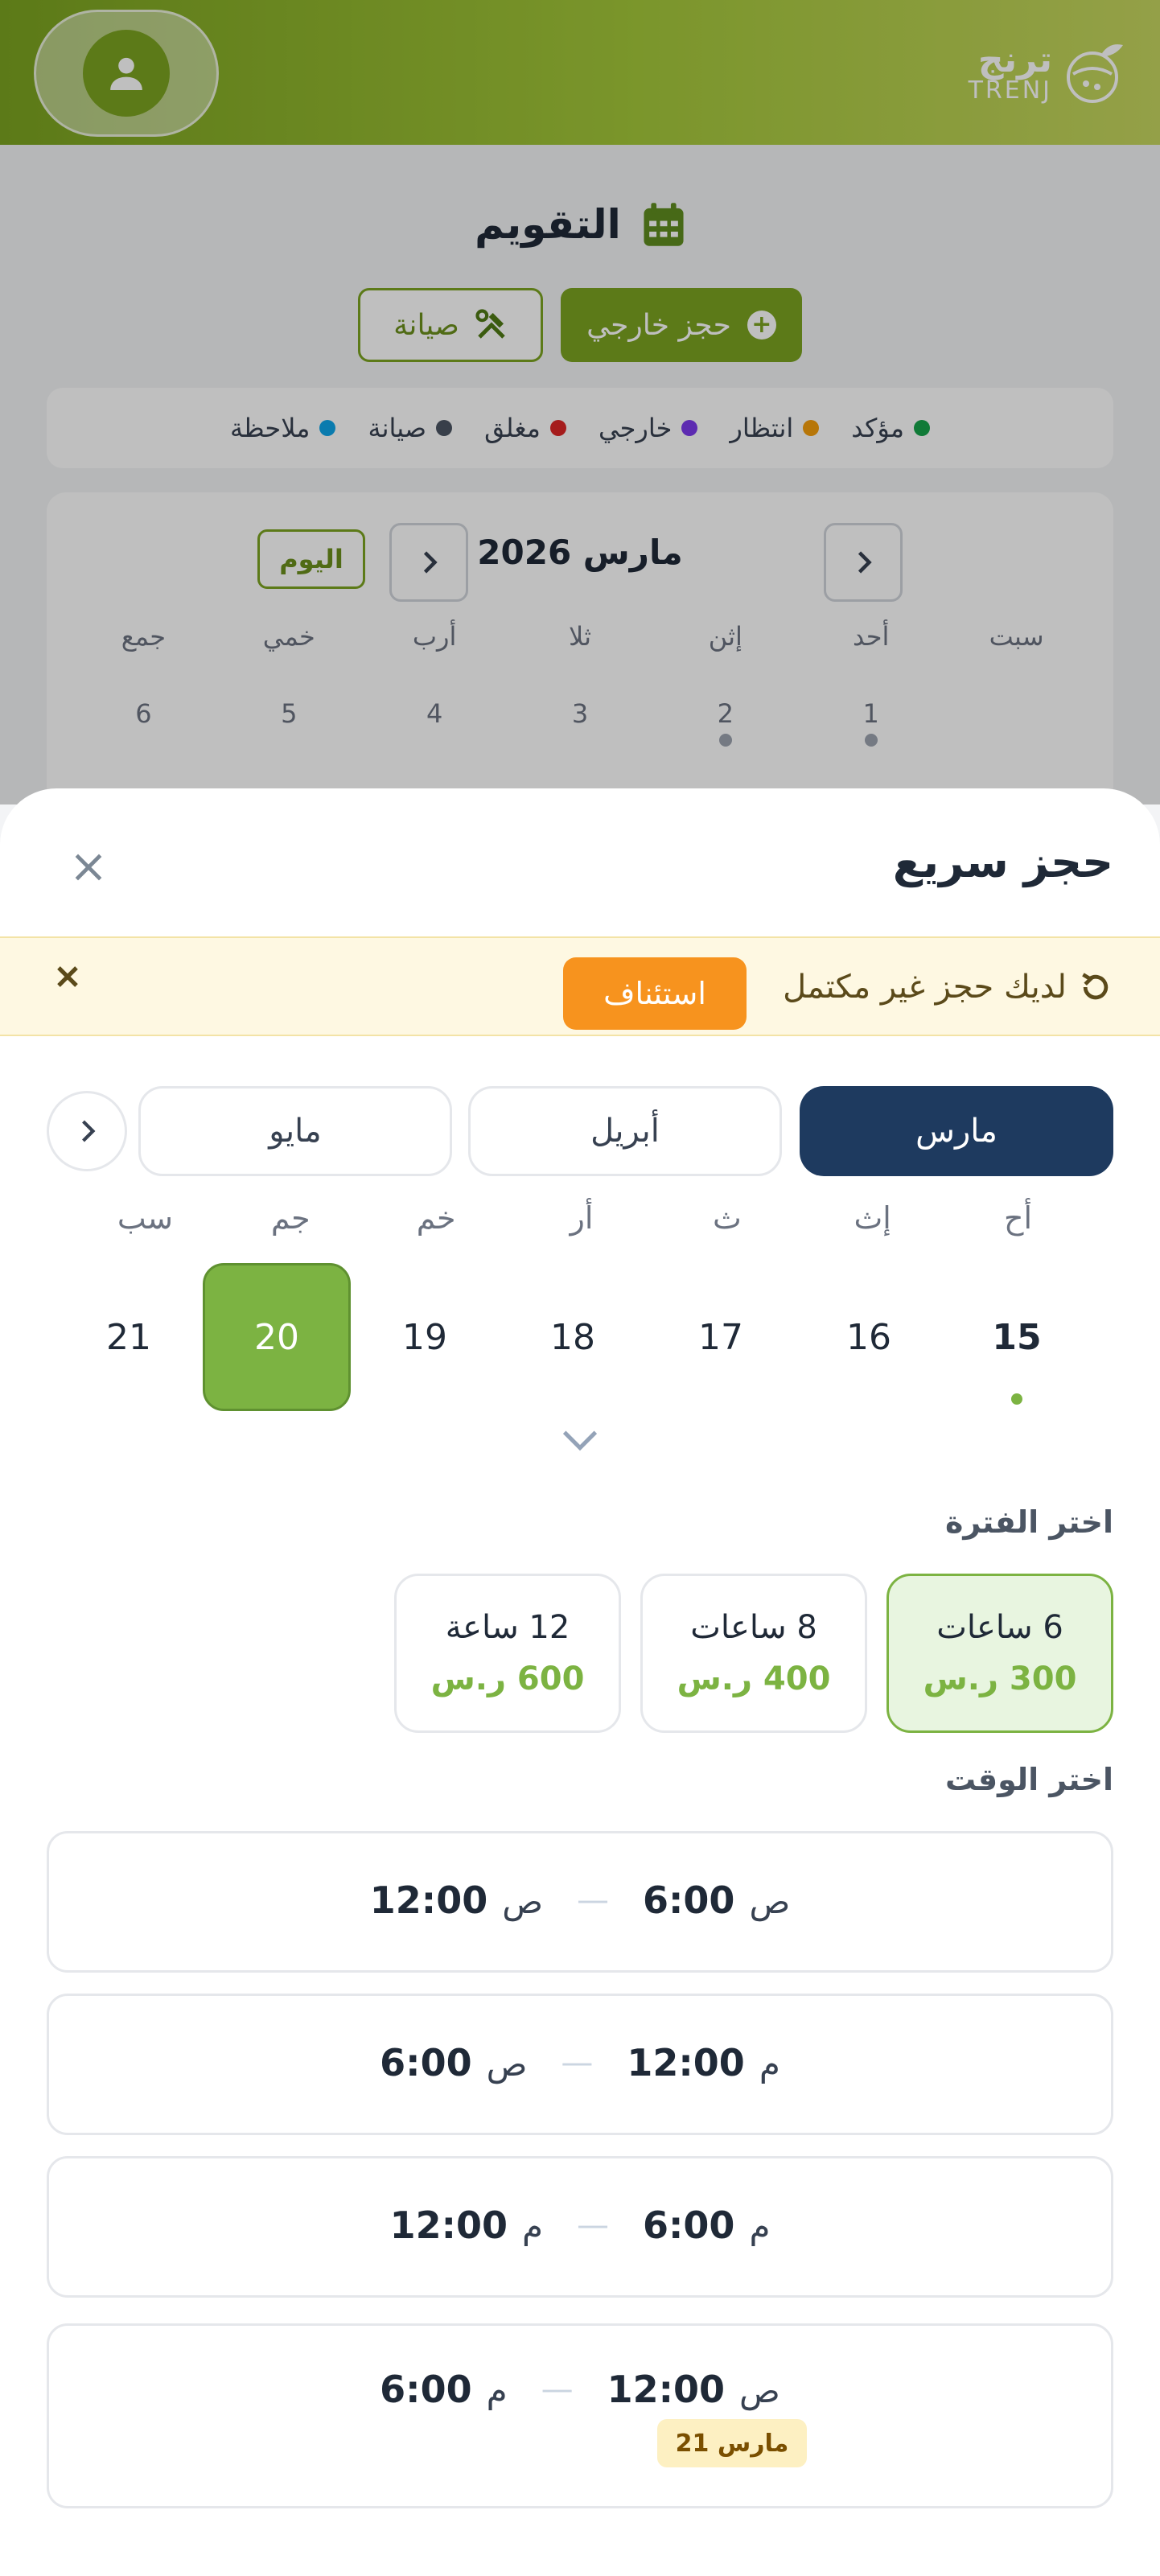 This screenshot has width=1160, height=2576. I want to click on duration-label: 12 ساعة, so click(507, 1627).